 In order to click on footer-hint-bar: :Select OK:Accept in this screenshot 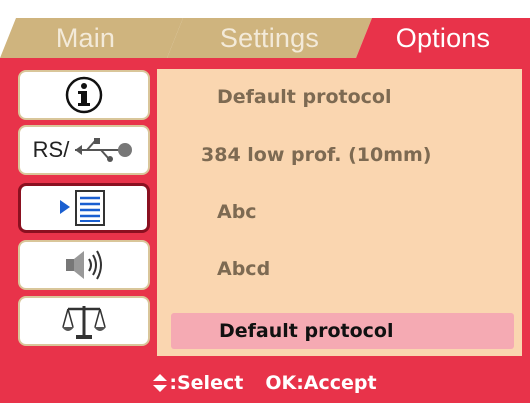, I will do `click(265, 382)`.